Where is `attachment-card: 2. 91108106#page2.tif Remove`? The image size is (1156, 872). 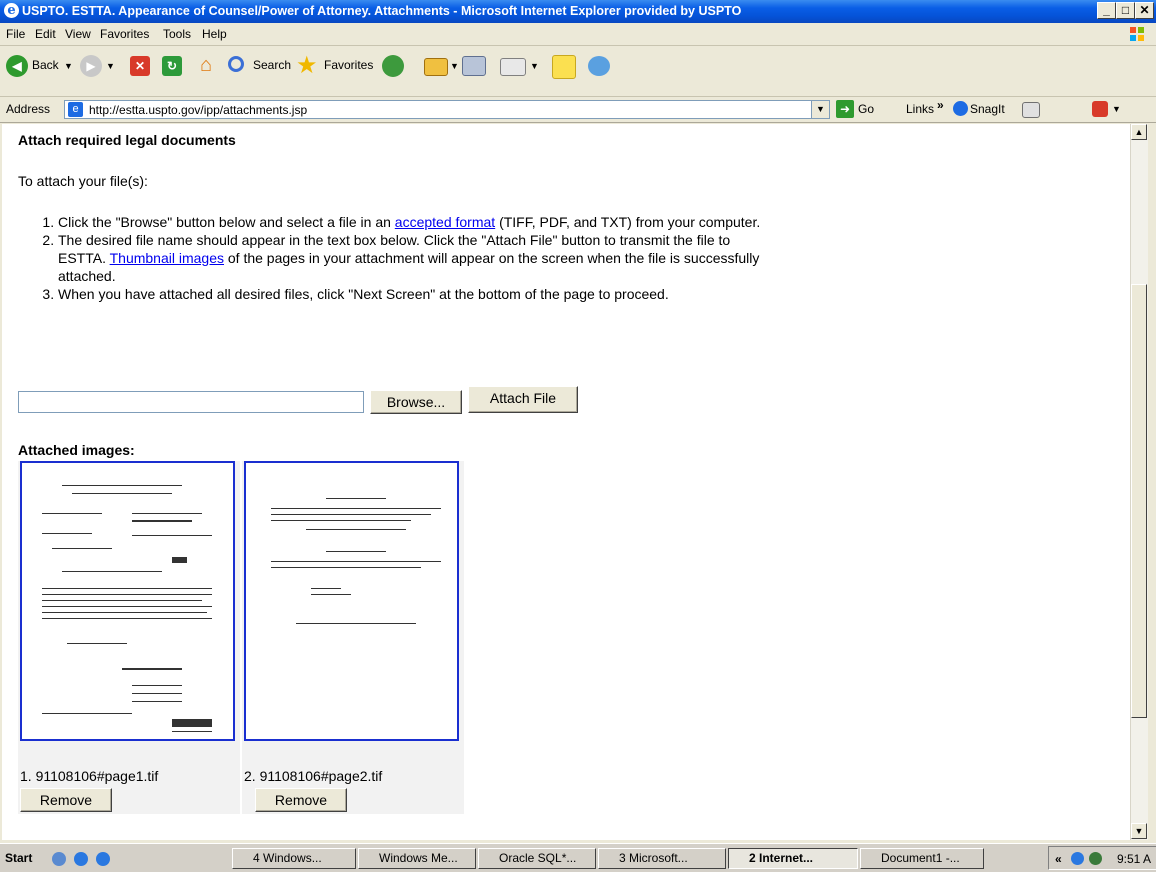 attachment-card: 2. 91108106#page2.tif Remove is located at coordinates (353, 637).